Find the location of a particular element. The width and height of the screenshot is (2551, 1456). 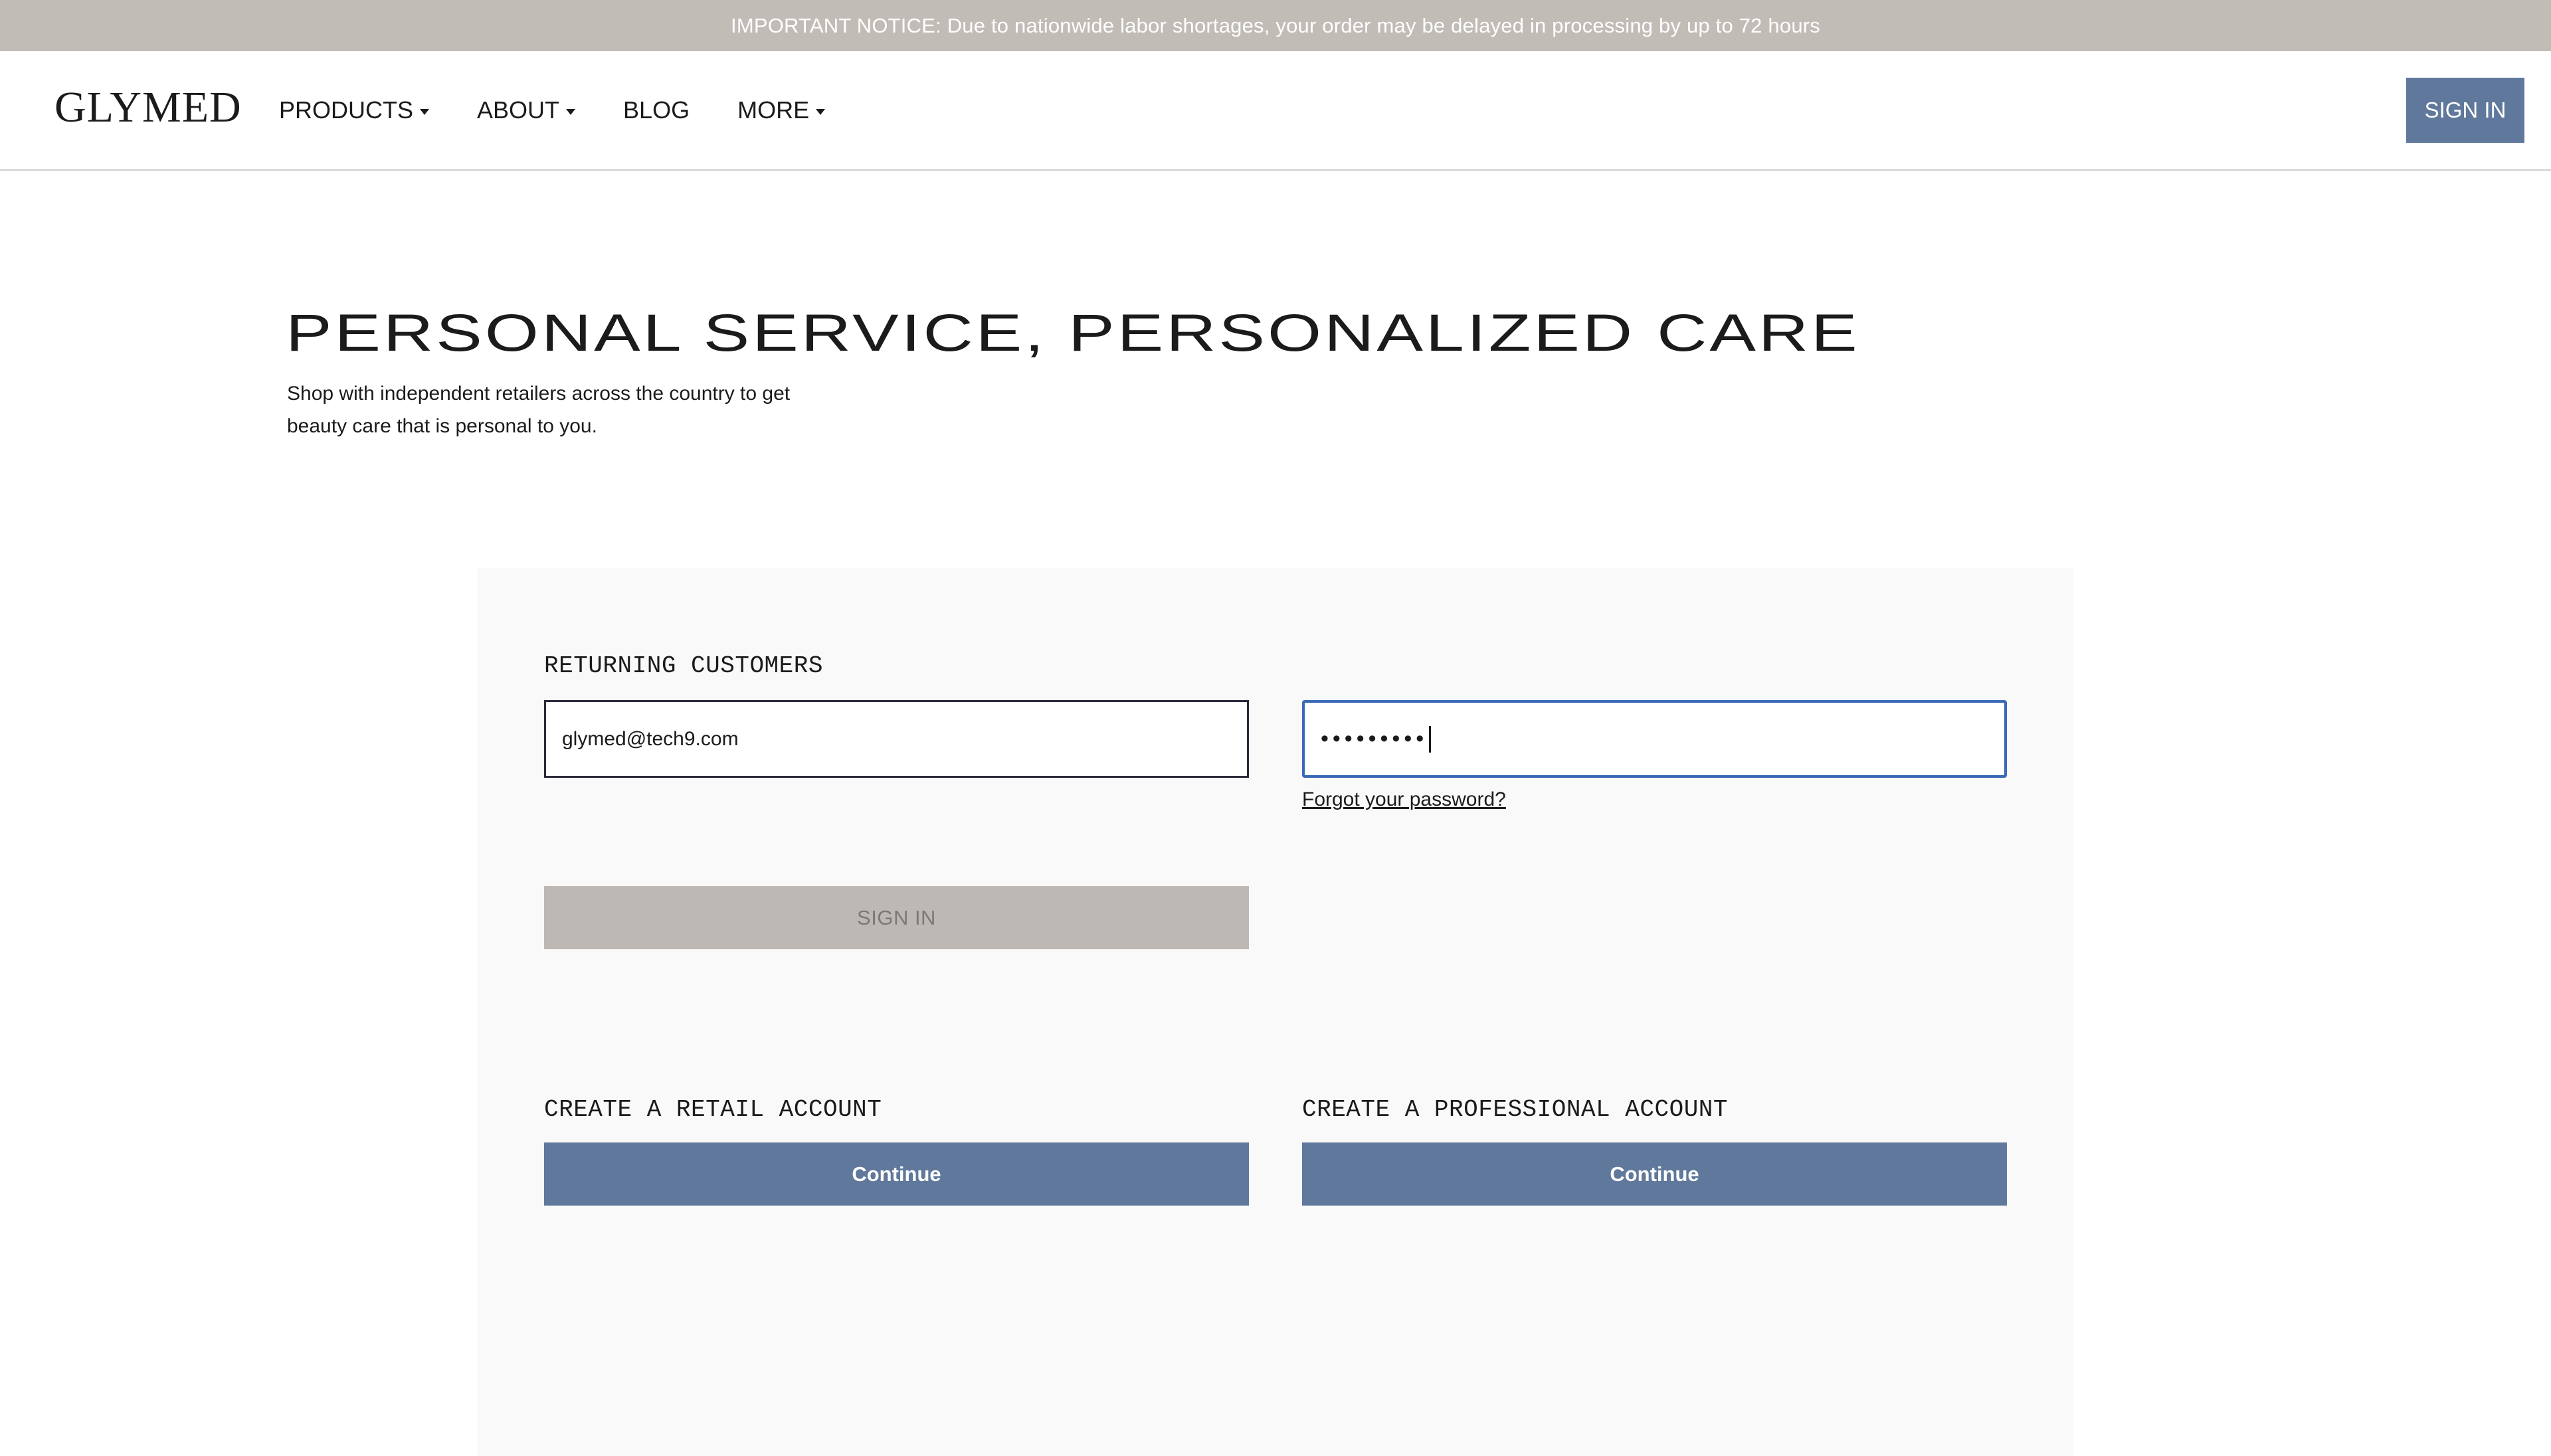

site-header: GLYMED PRODUCTS ABOUT BLOG MORE SIGN IN is located at coordinates (1275, 111).